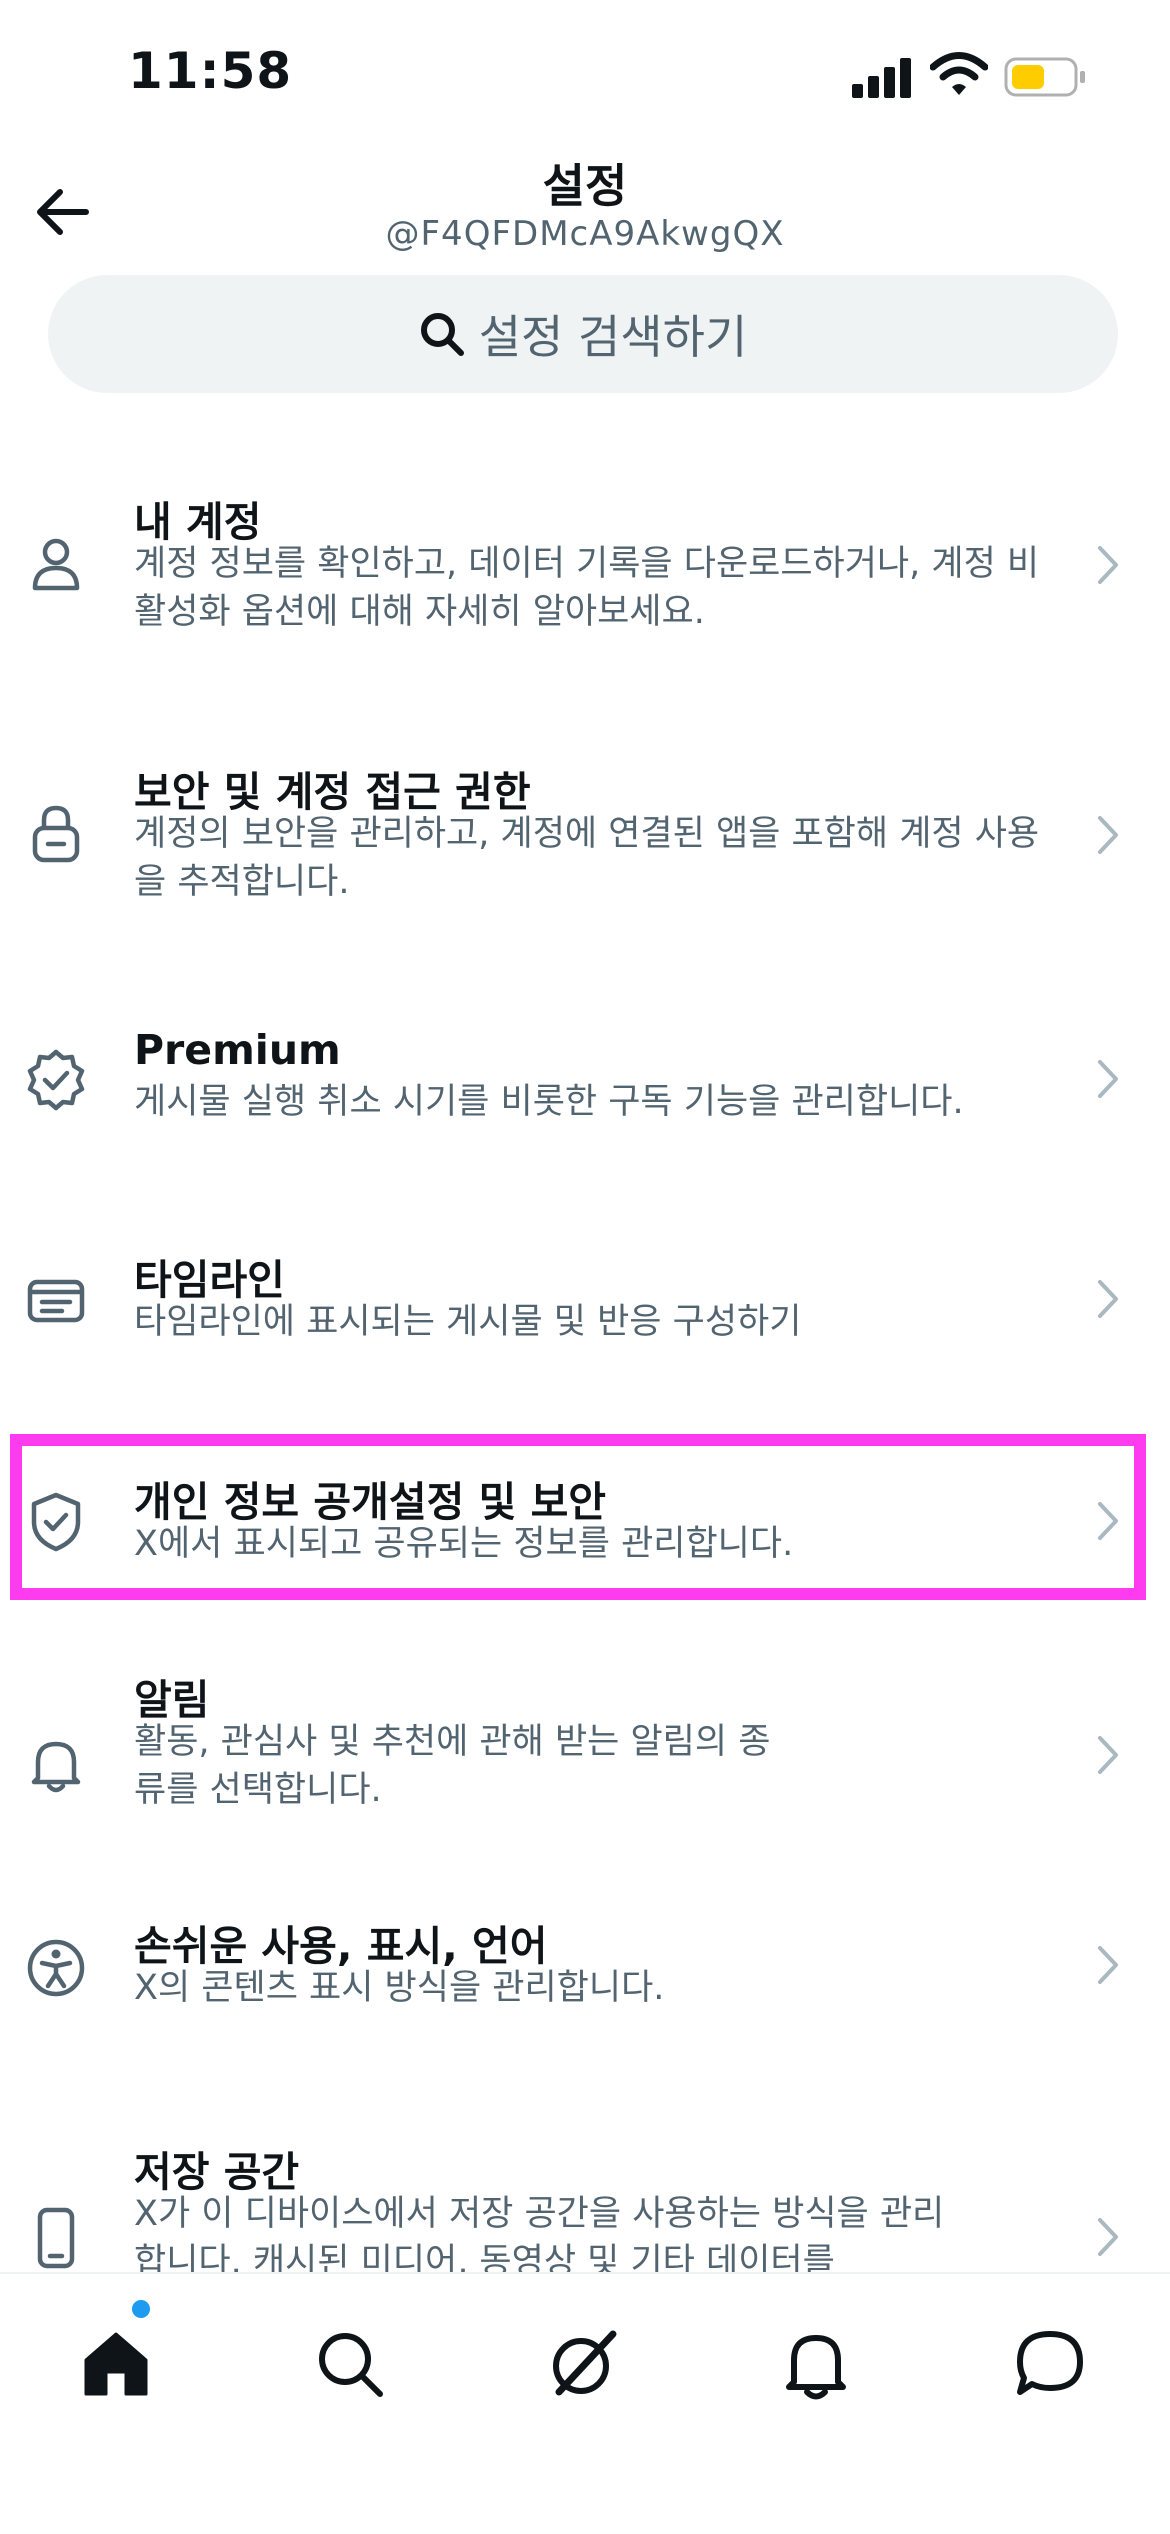 The width and height of the screenshot is (1170, 2534). What do you see at coordinates (881, 78) in the screenshot?
I see `cellular-signal-icon` at bounding box center [881, 78].